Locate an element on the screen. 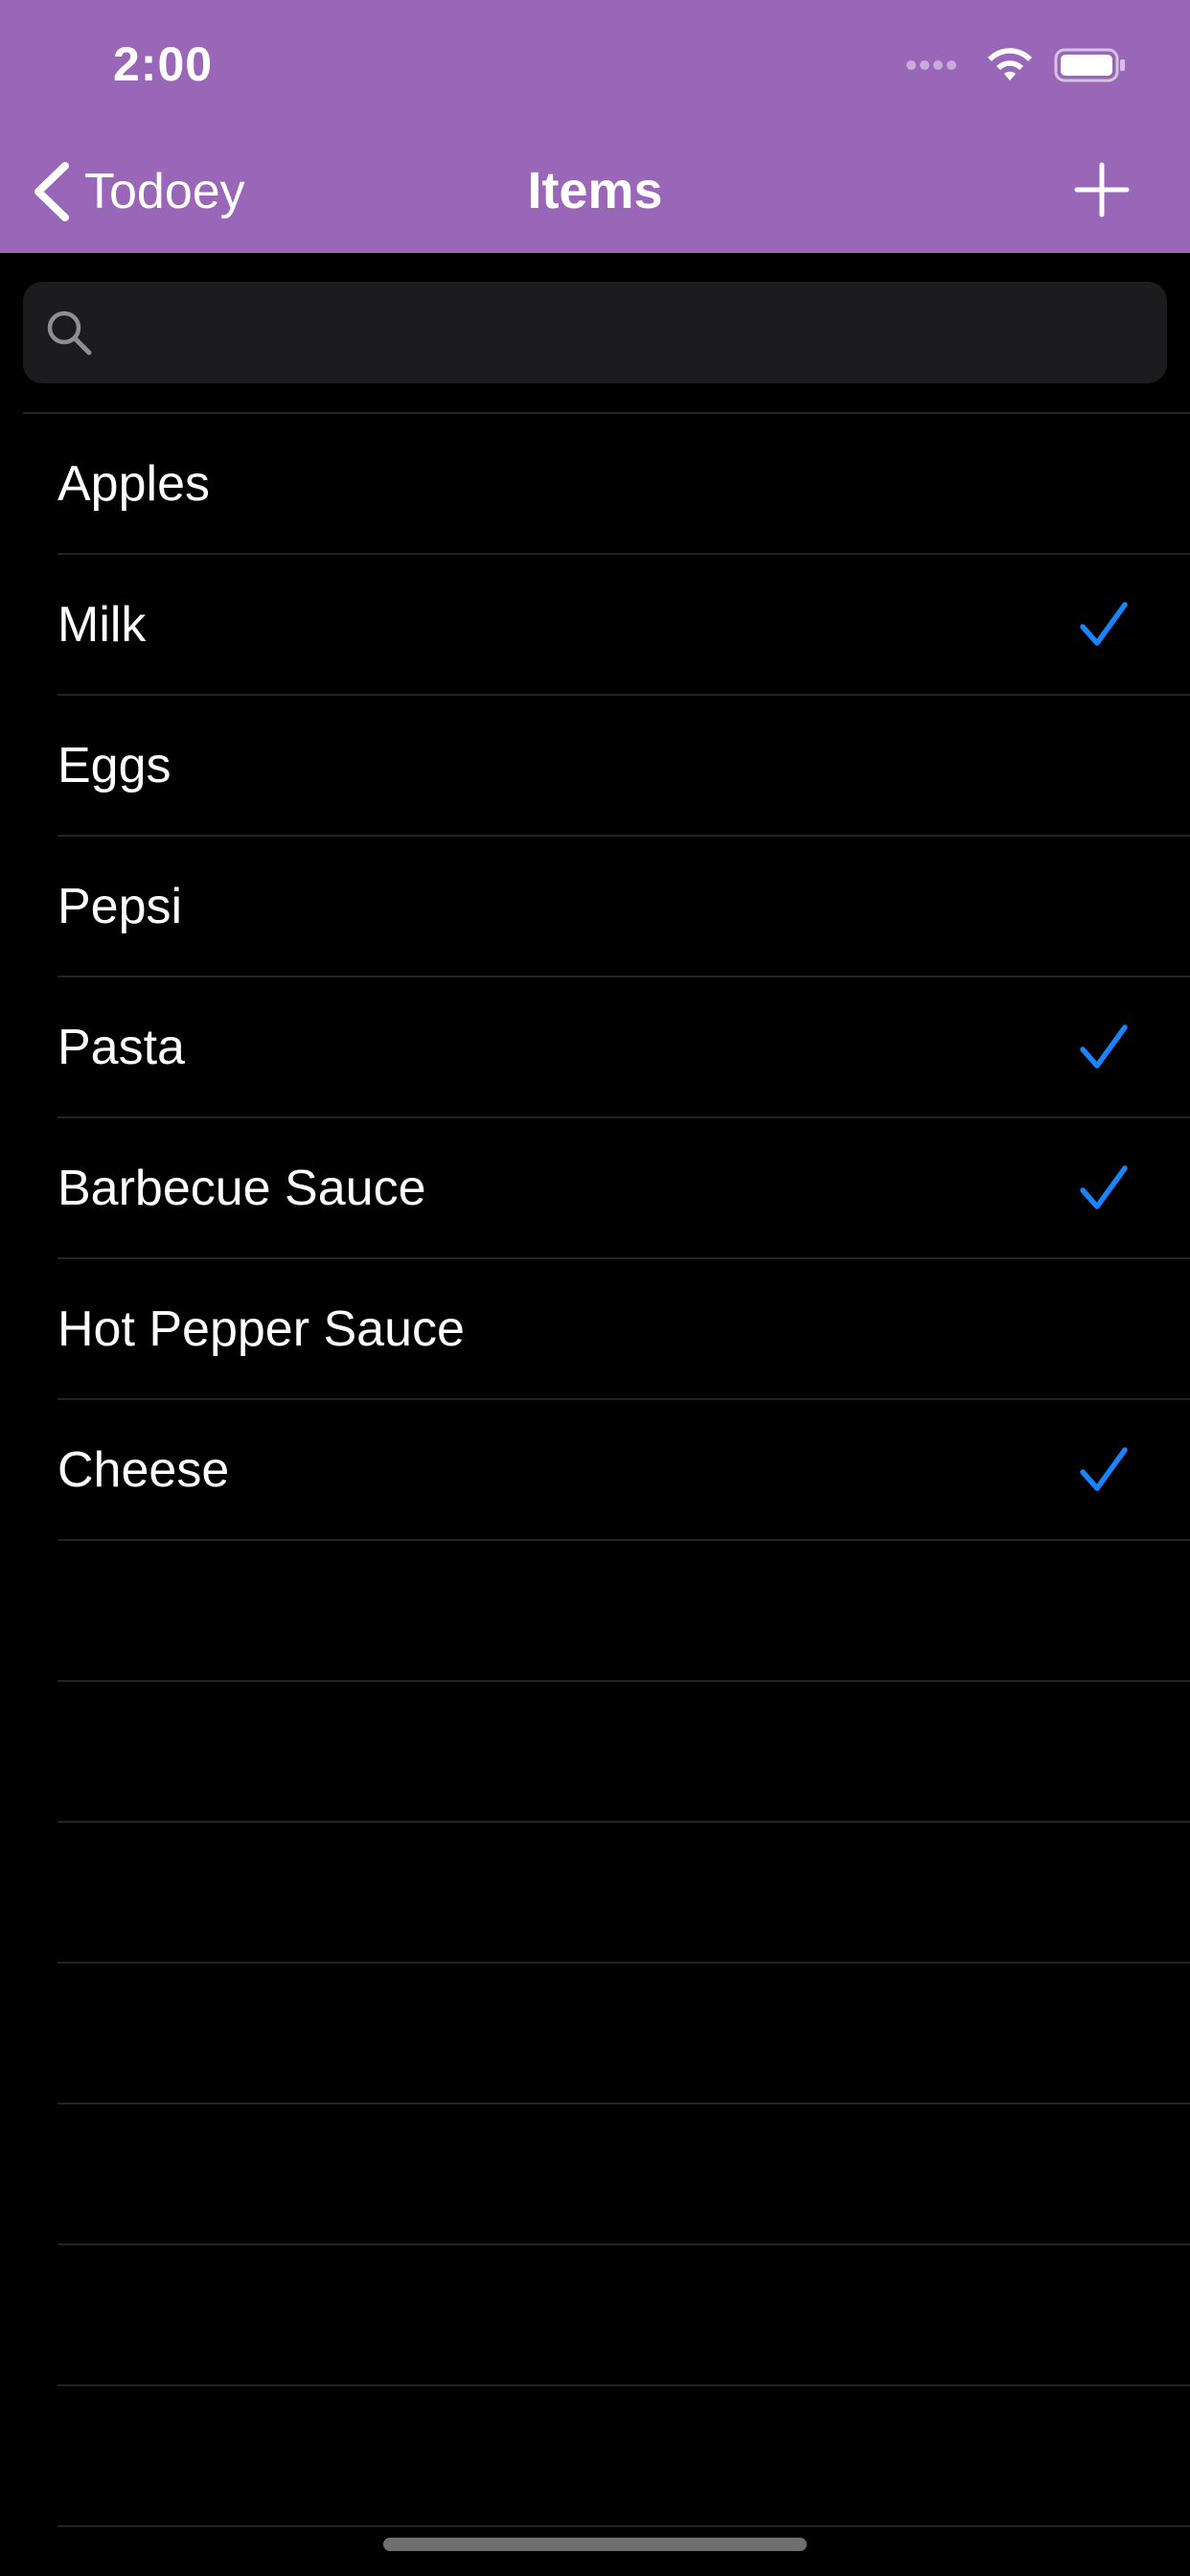  back-button-label: Todoey is located at coordinates (164, 191).